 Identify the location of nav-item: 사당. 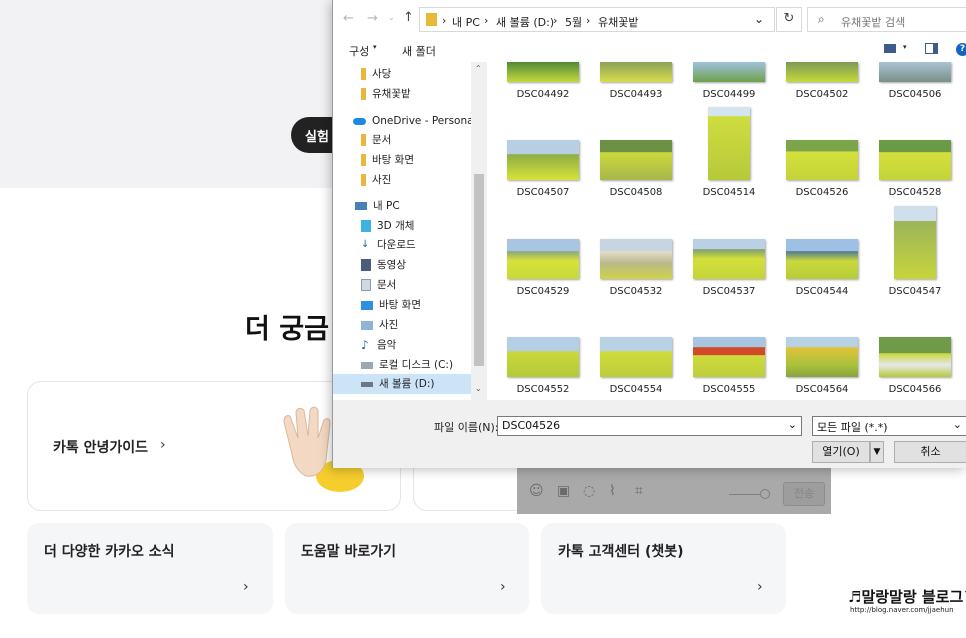
(402, 74).